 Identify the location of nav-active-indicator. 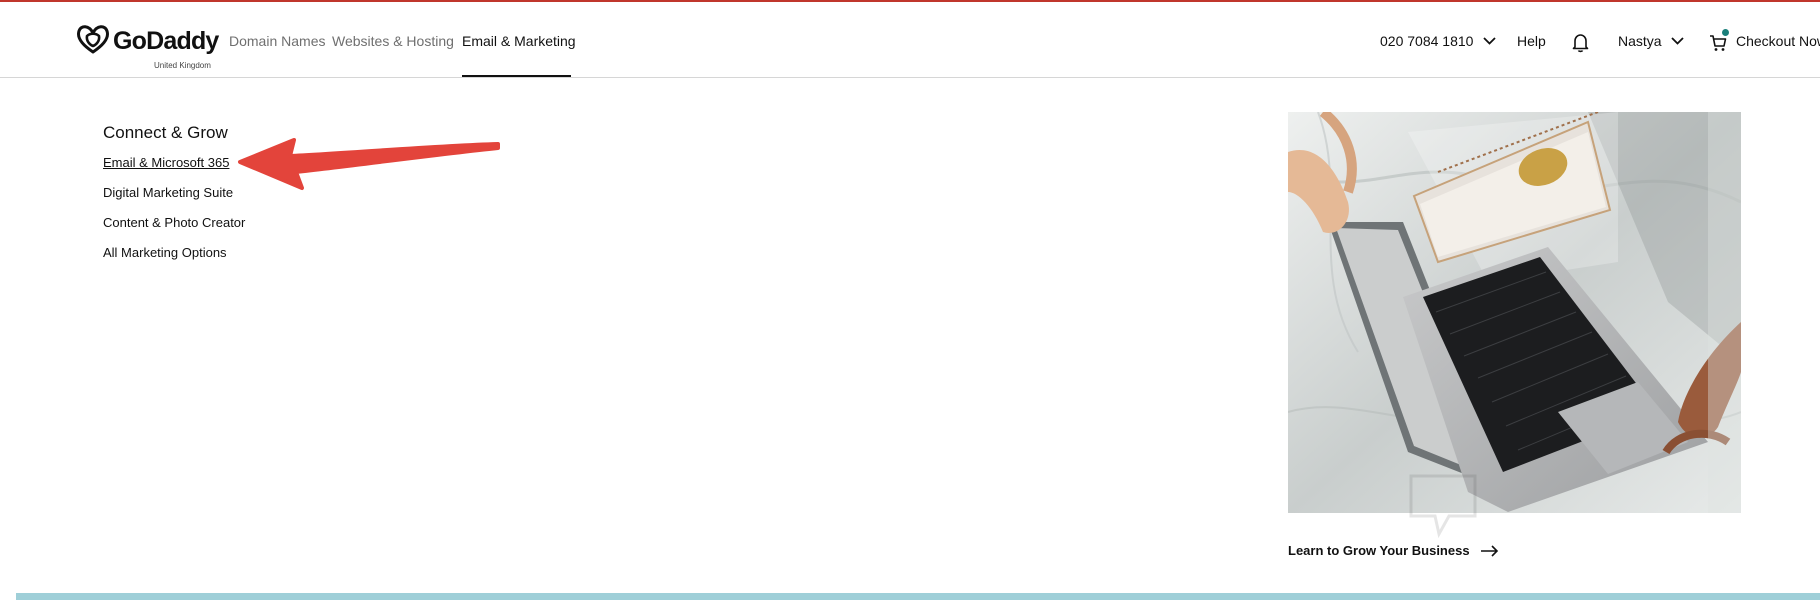
(516, 76).